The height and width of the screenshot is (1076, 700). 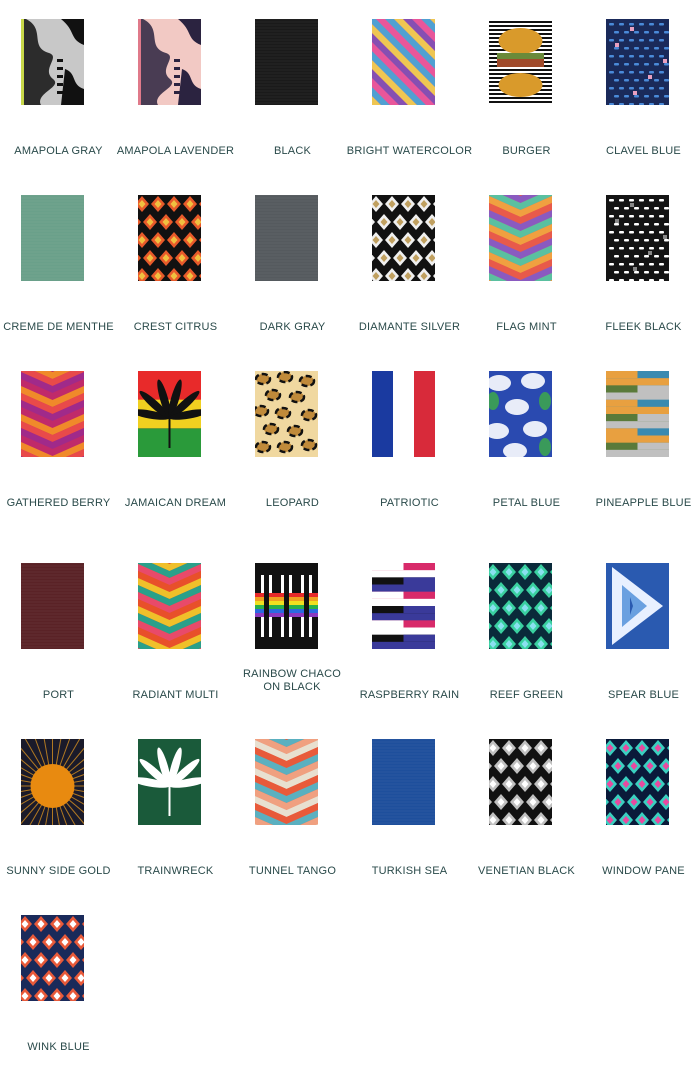 I want to click on swatch-wink-blue: WINK BLUE, so click(x=58, y=986).